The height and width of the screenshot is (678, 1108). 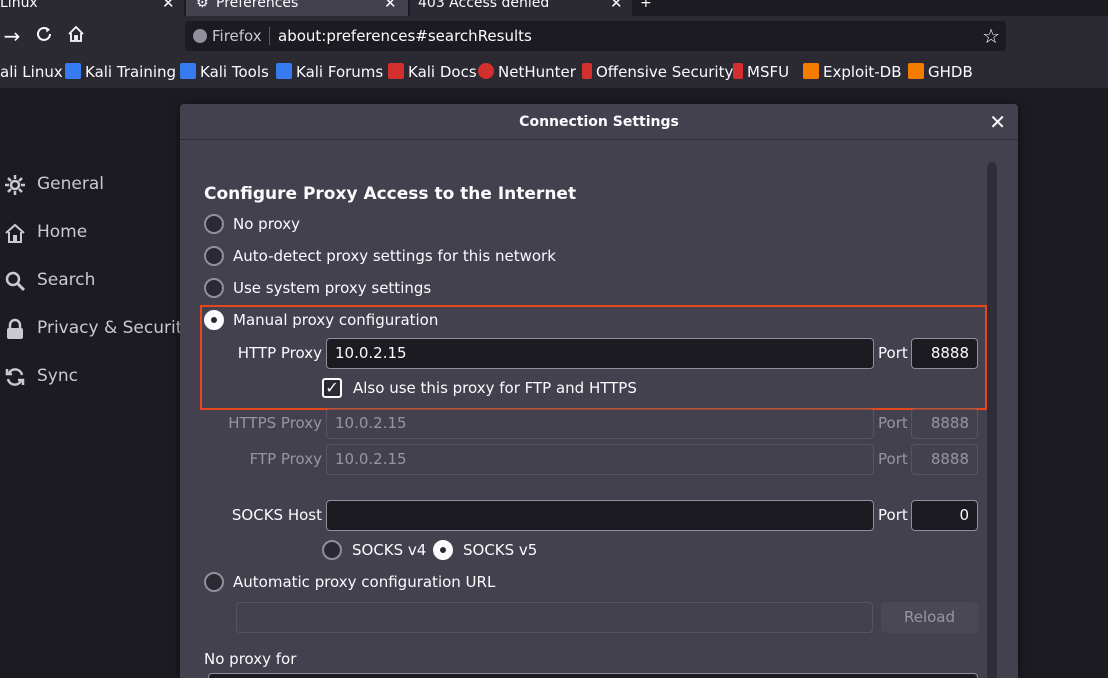 I want to click on bookmark-label: MSFU, so click(x=768, y=72).